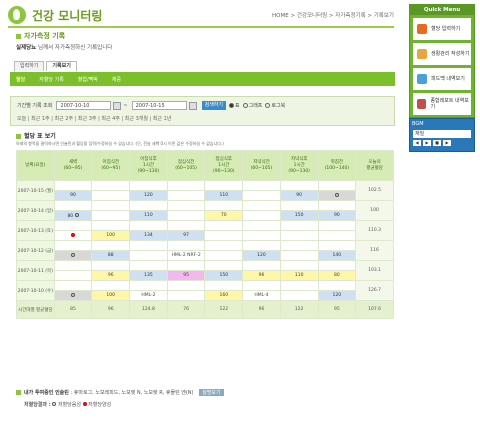 This screenshot has height=428, width=480. I want to click on tab-input: 입력하기, so click(29, 66).